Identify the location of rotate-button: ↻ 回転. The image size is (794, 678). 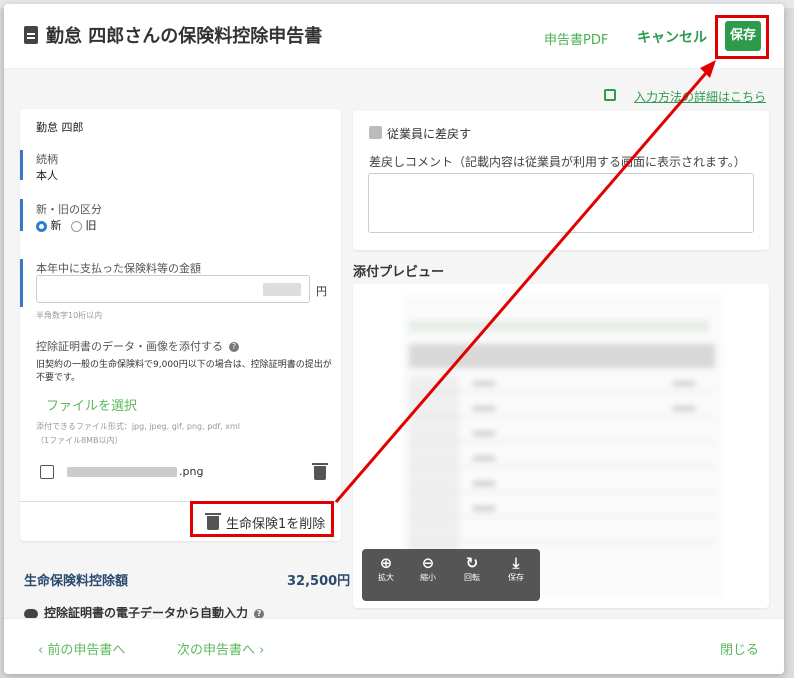
(472, 568).